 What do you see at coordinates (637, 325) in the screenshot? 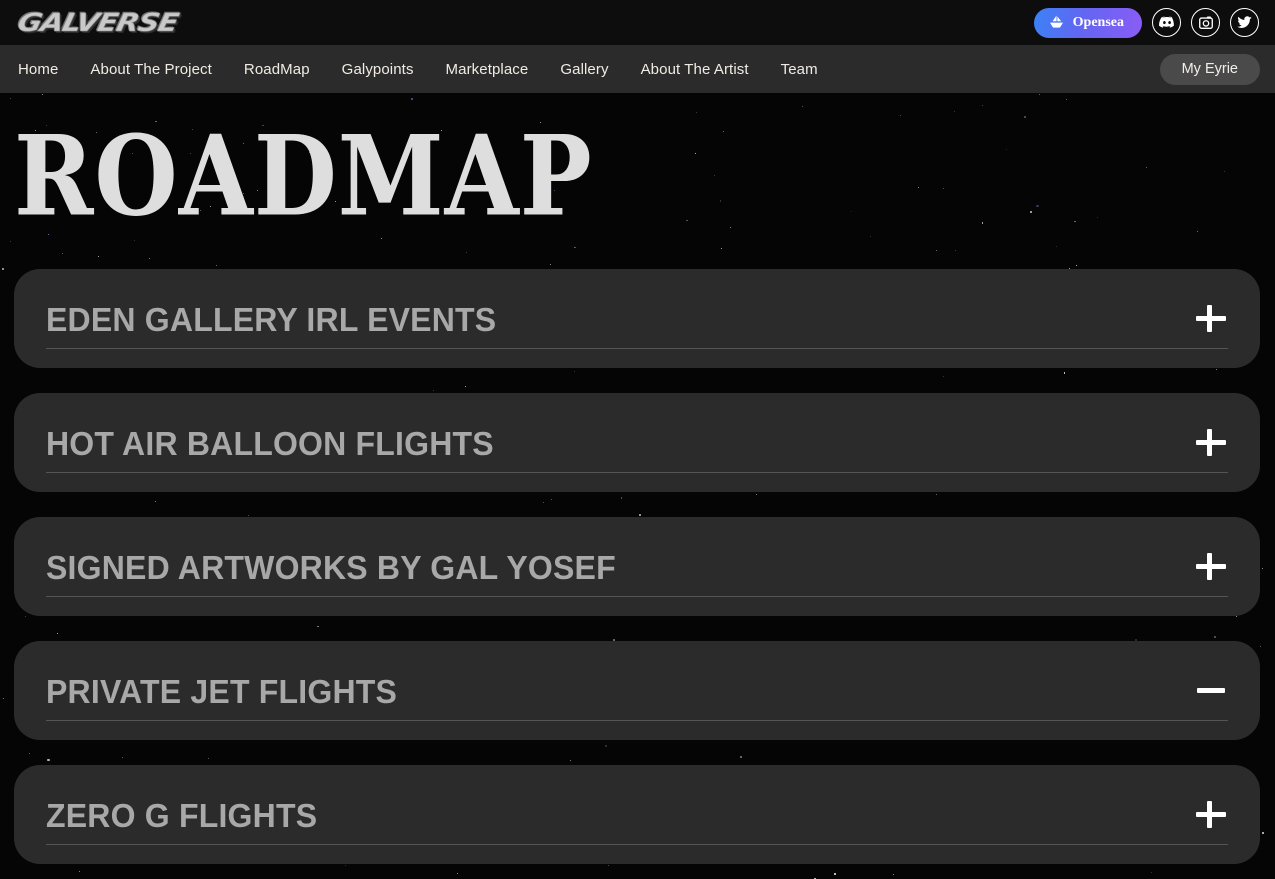
I see `panel-inner: EDEN GALLERY IRL EVENTS` at bounding box center [637, 325].